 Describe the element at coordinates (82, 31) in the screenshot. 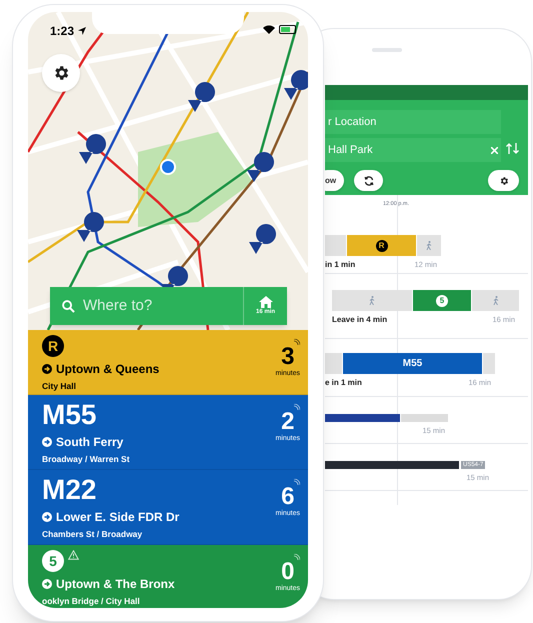

I see `location-arrow-icon` at that location.